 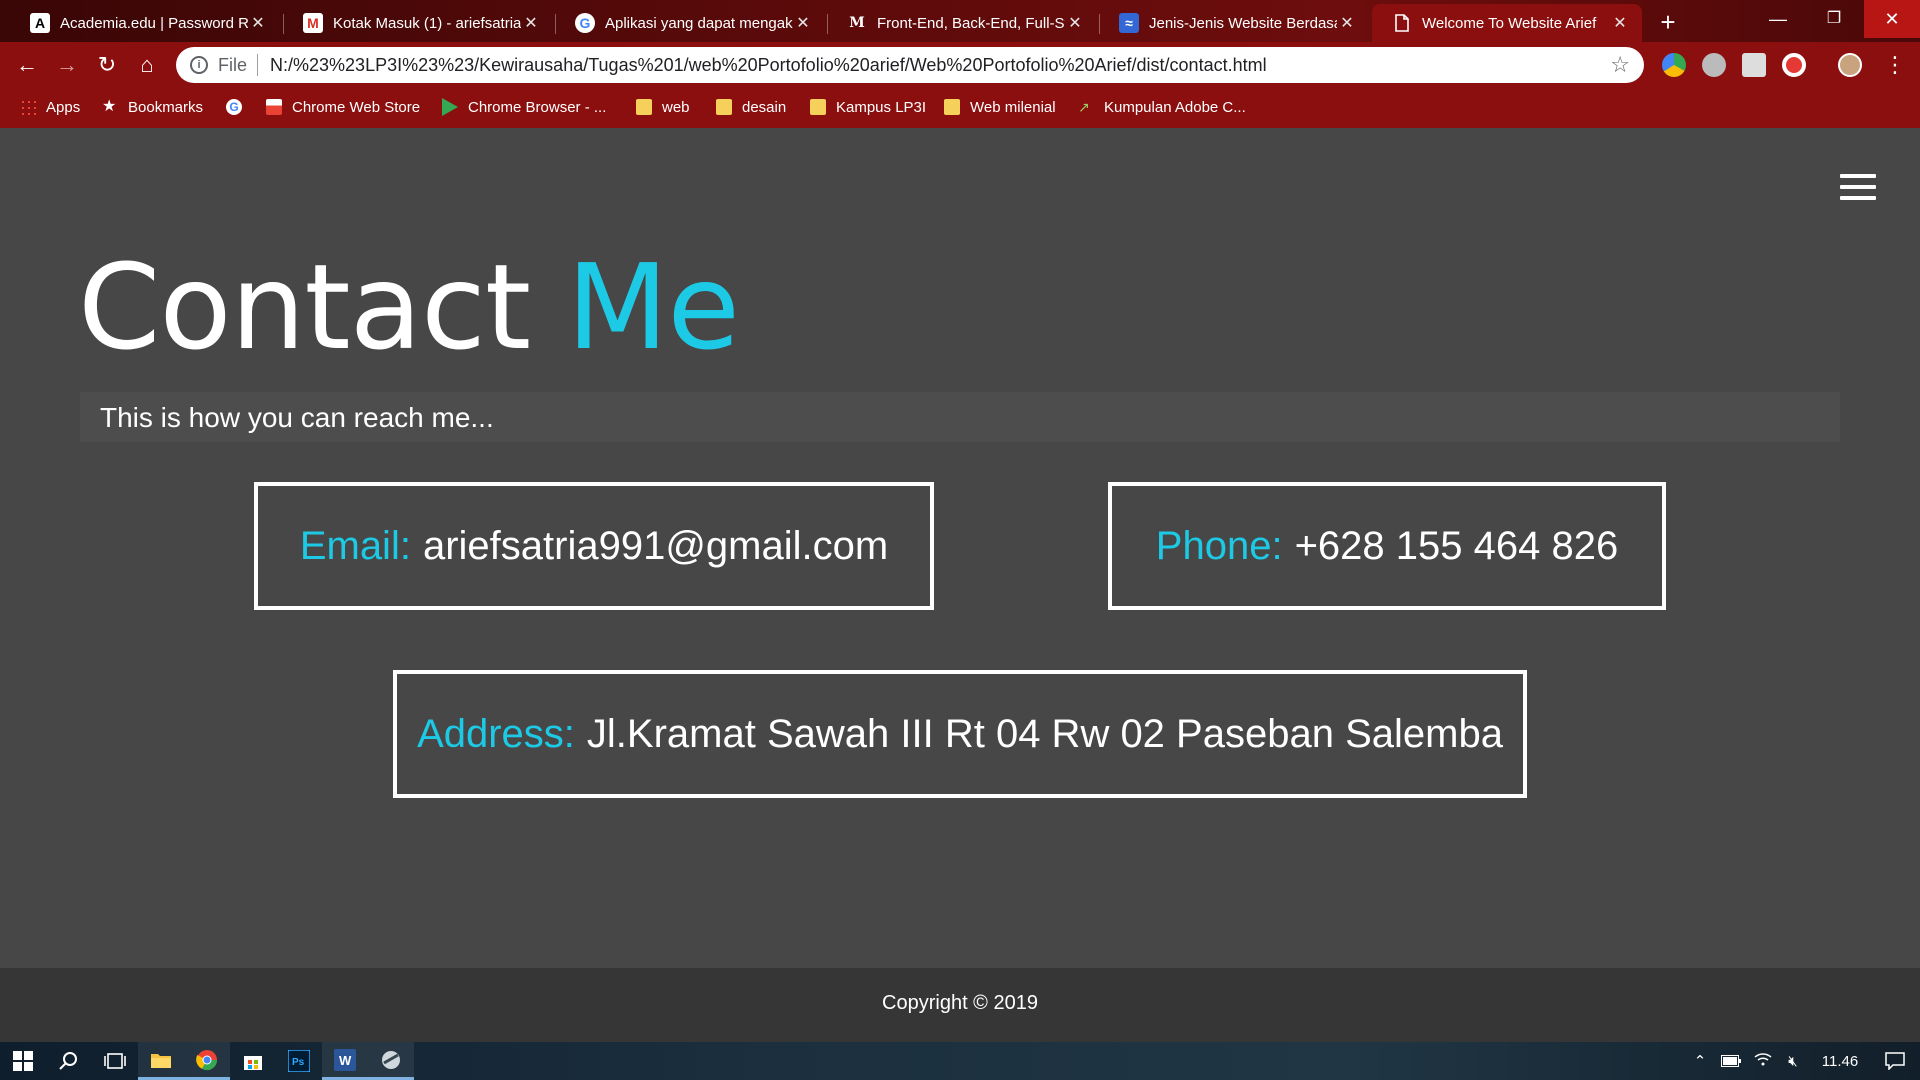 What do you see at coordinates (40, 23) in the screenshot?
I see `academia-icon: A` at bounding box center [40, 23].